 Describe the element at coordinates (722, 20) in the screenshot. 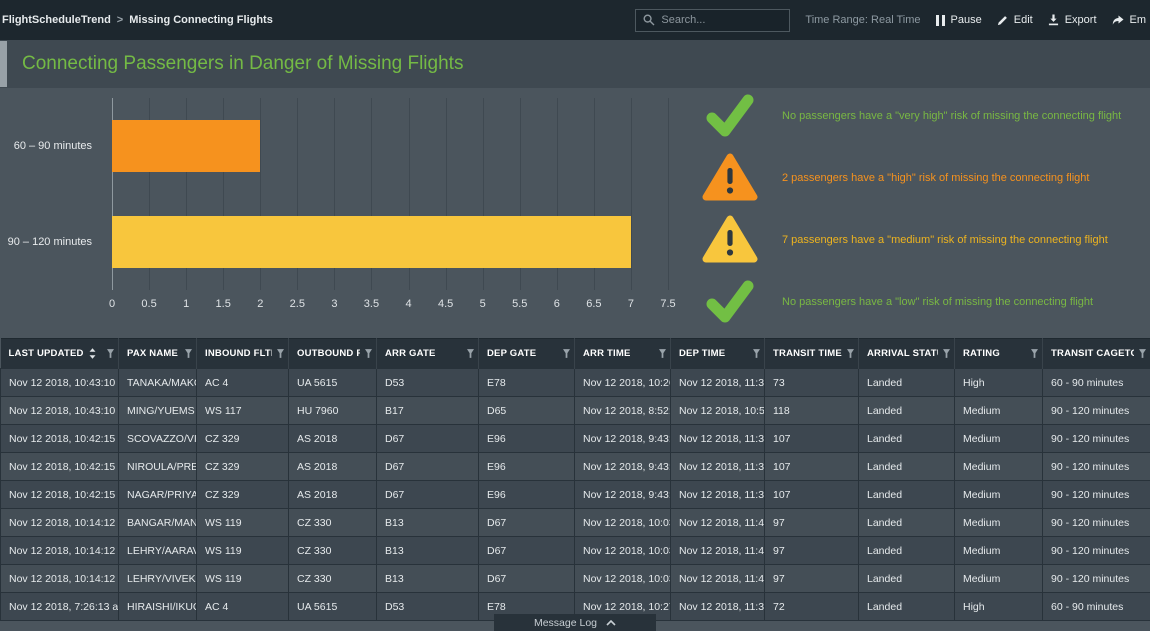

I see `search-input` at that location.